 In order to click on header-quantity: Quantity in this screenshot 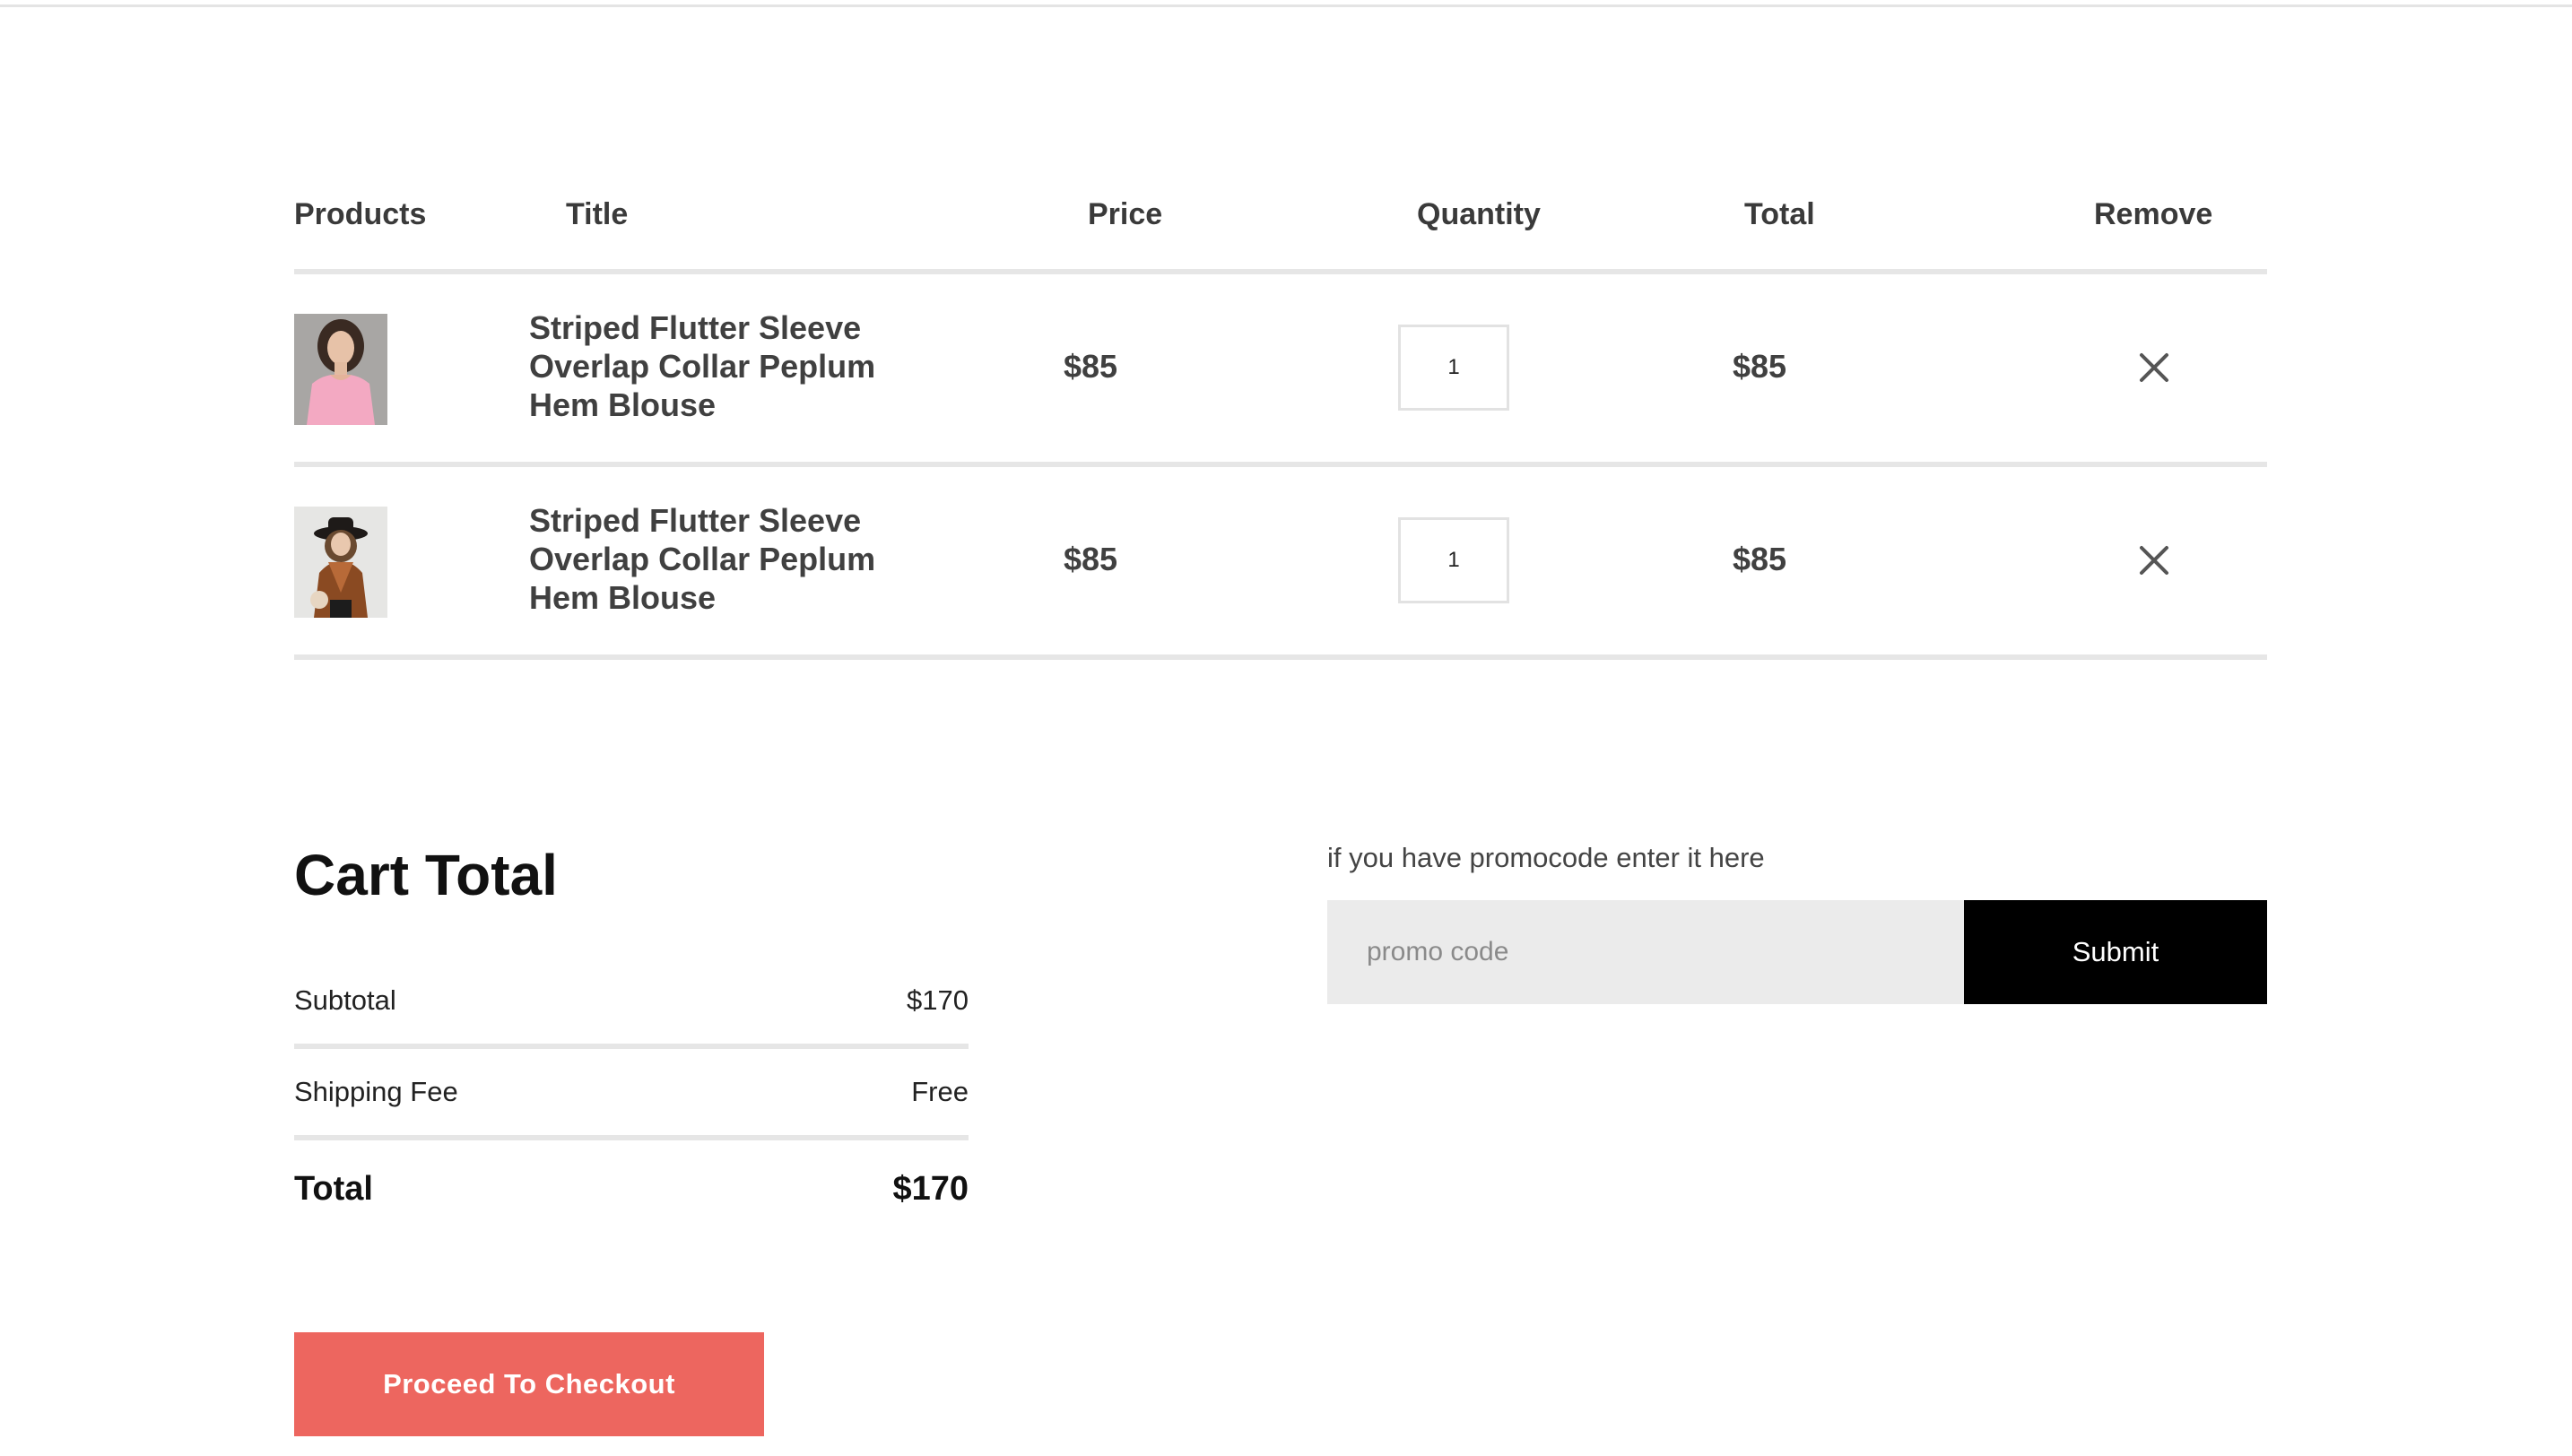, I will do `click(1479, 214)`.